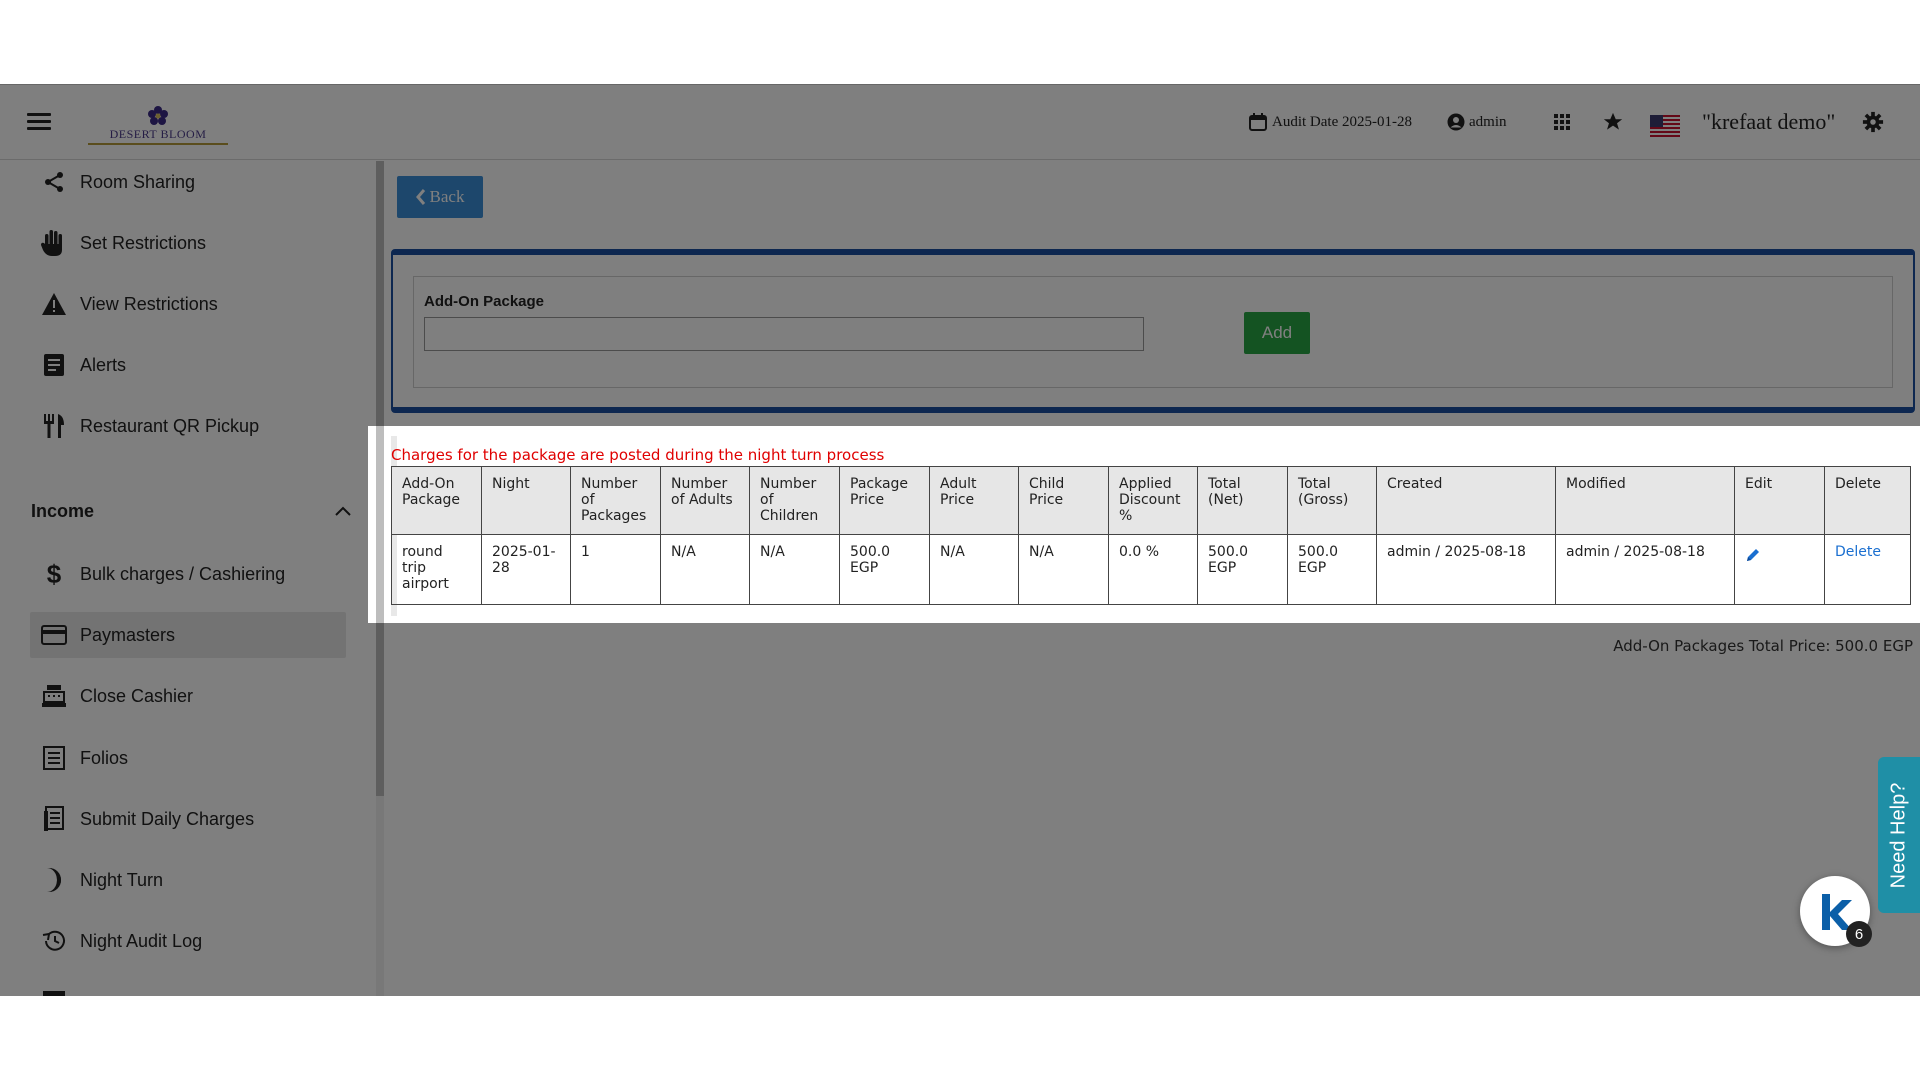  Describe the element at coordinates (54, 758) in the screenshot. I see `list-icon` at that location.